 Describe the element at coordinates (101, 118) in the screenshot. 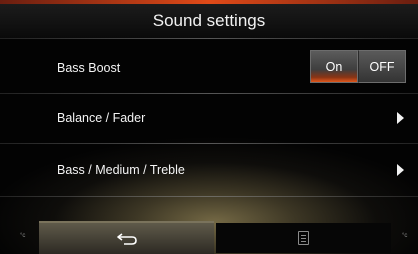

I see `balance-fader-label: Balance / Fader` at that location.